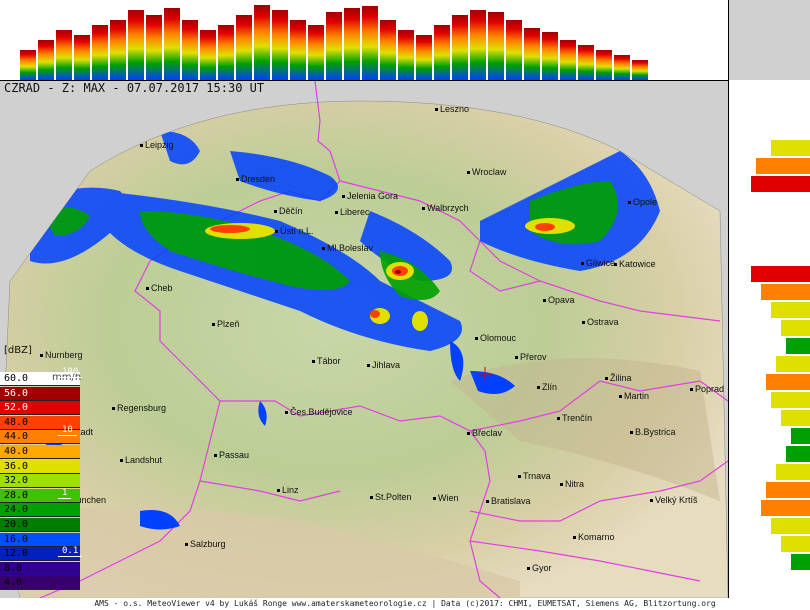  I want to click on city-label: Olomouc, so click(495, 338).